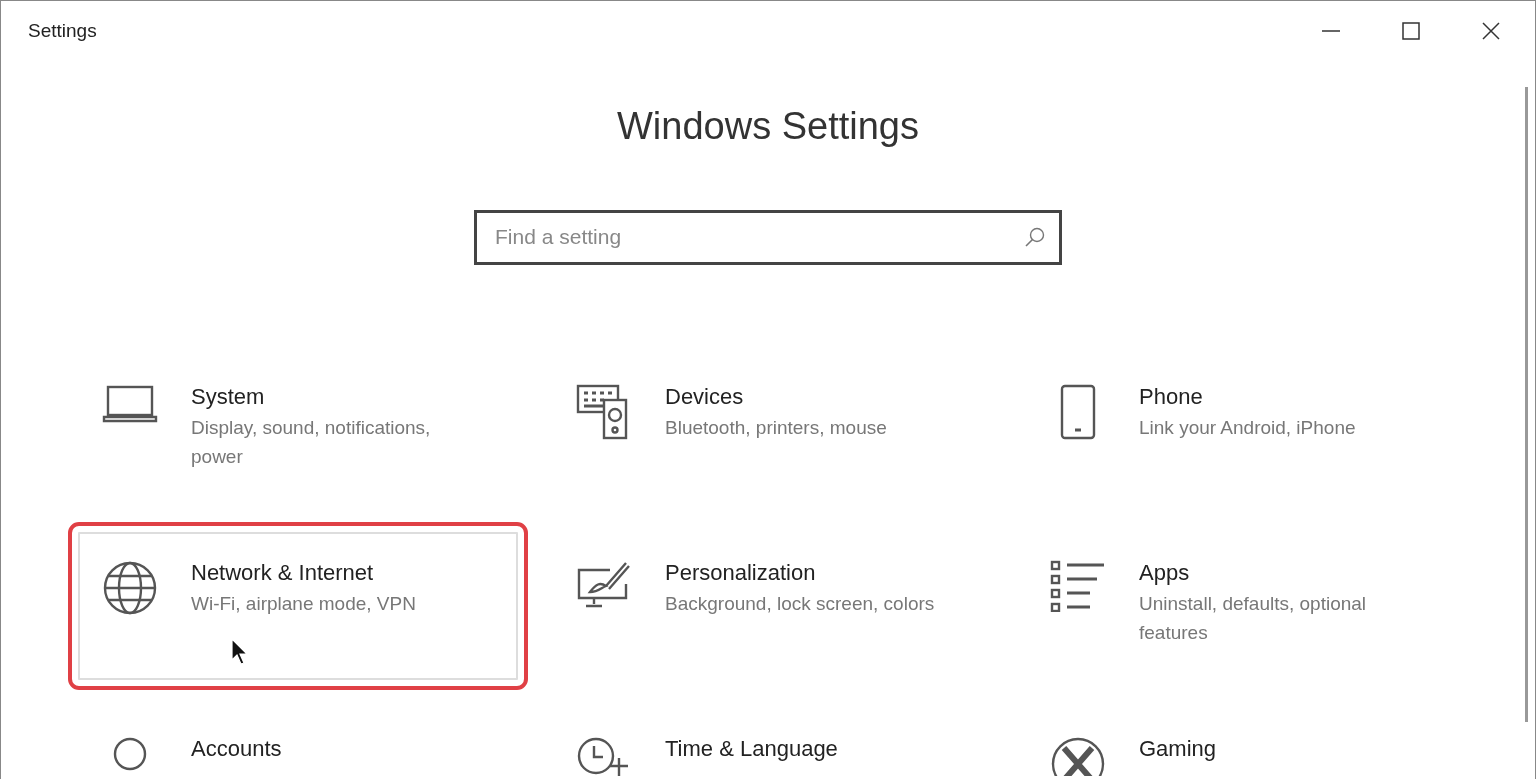 The image size is (1536, 779). I want to click on scrollbar, so click(1526, 404).